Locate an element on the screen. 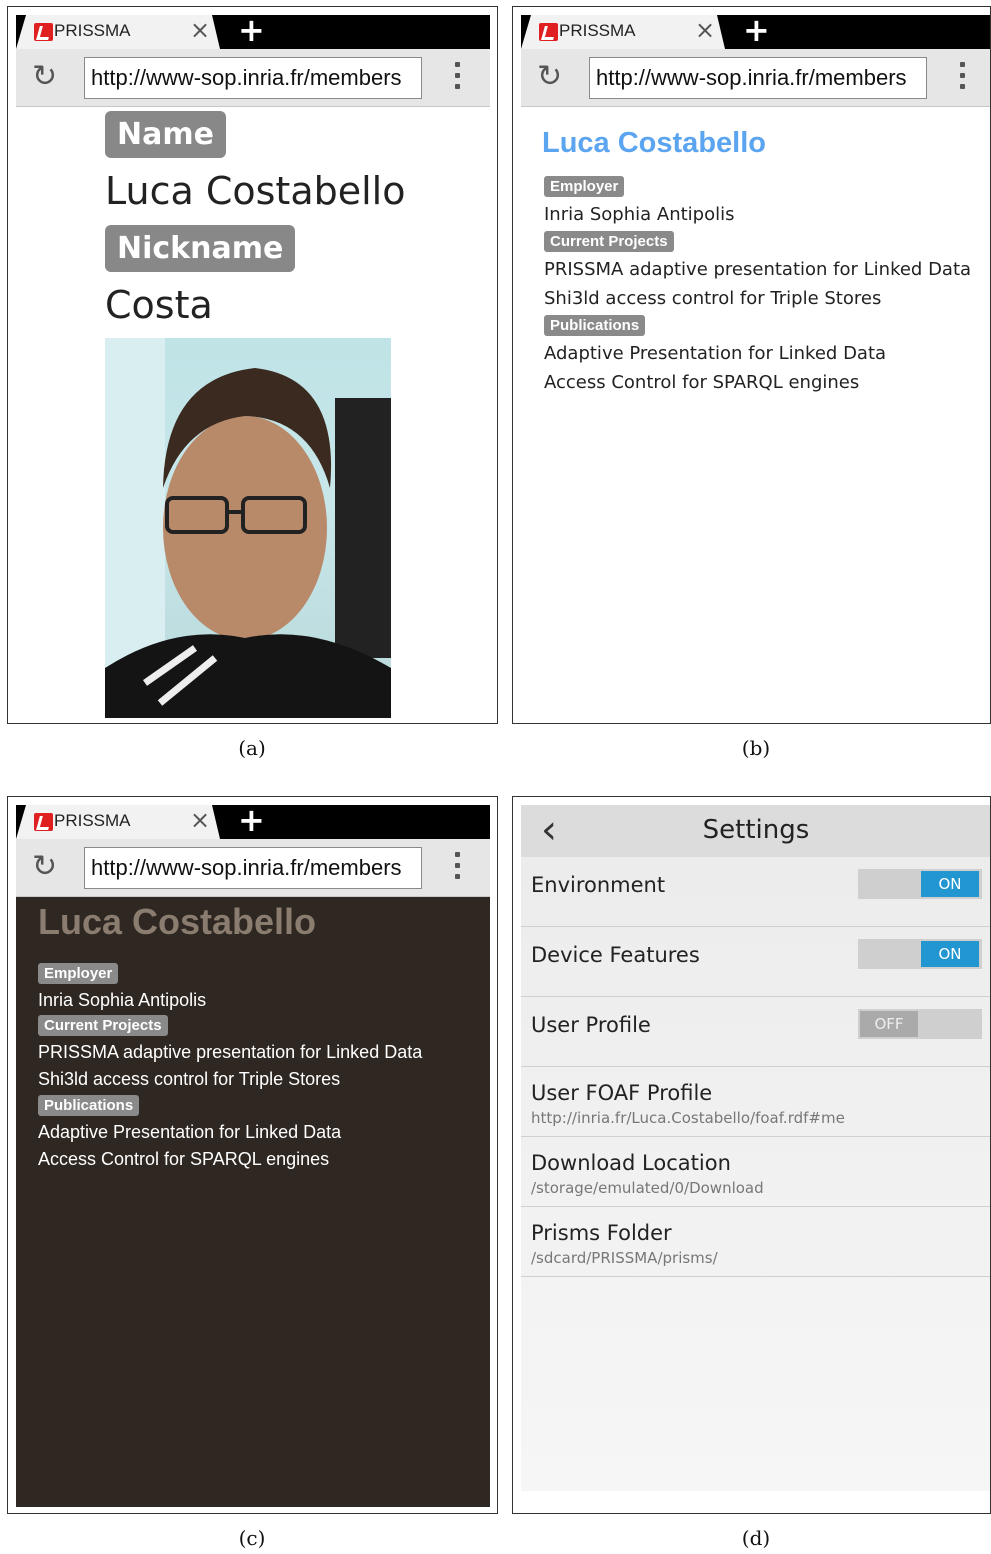 This screenshot has width=991, height=1554. caption-c: (c) is located at coordinates (252, 1538).